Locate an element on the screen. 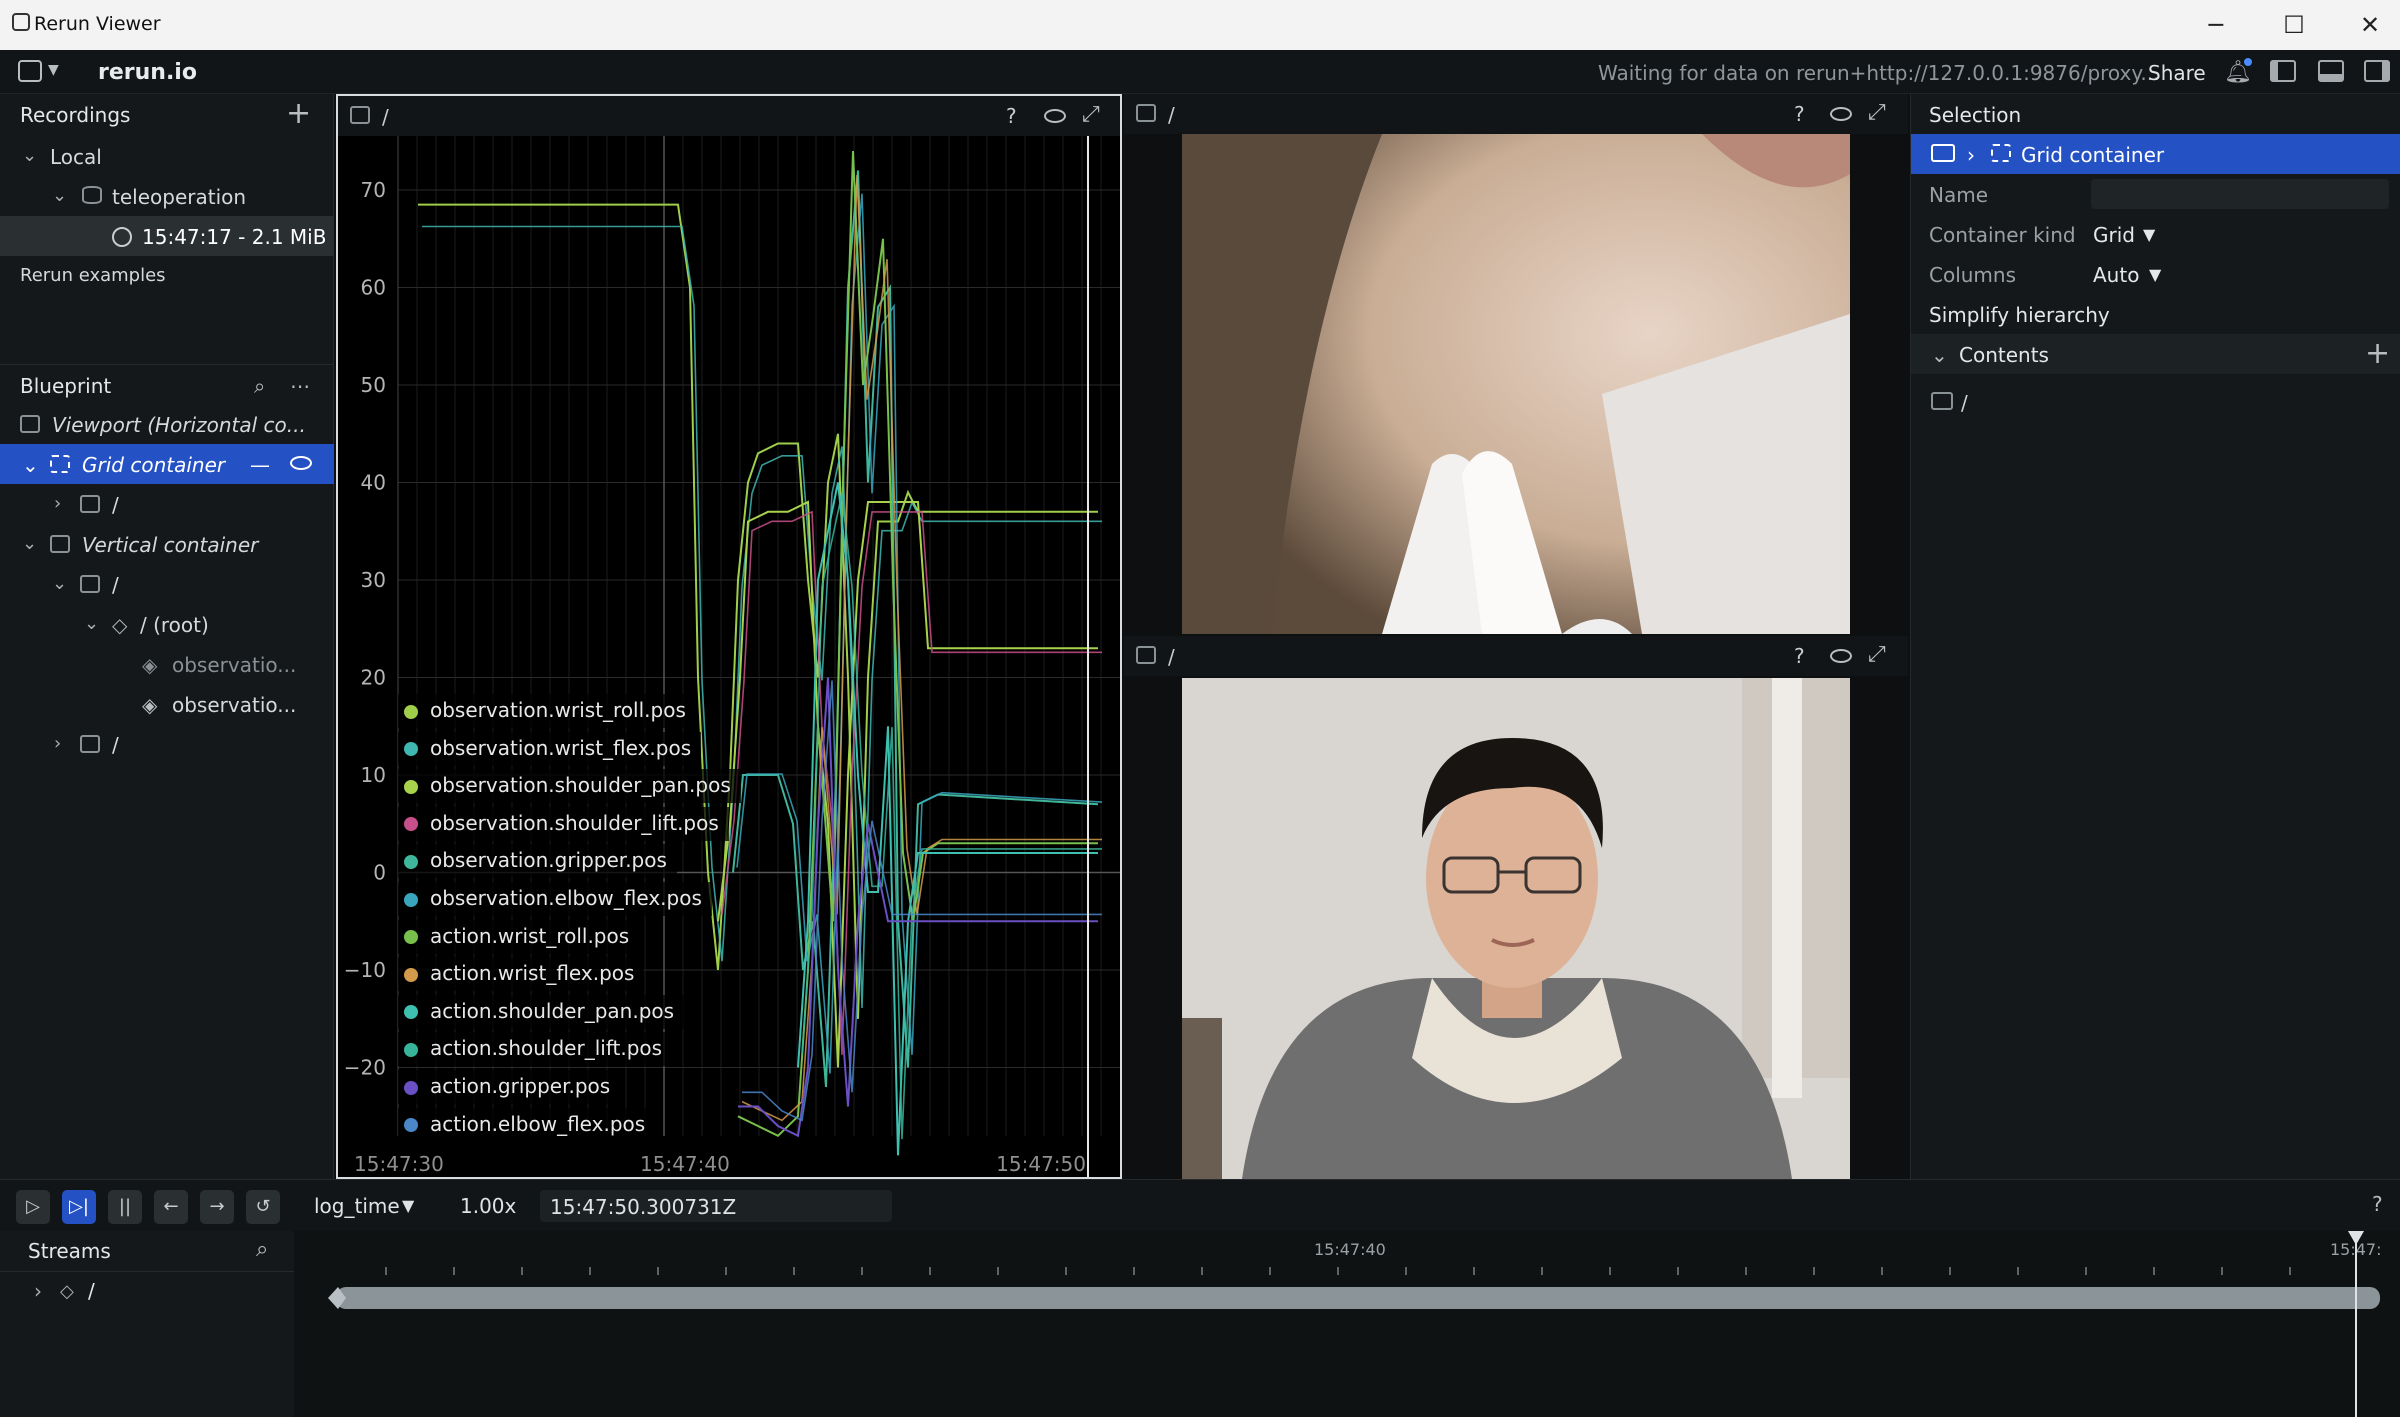  vchild-2-label: / is located at coordinates (115, 745).